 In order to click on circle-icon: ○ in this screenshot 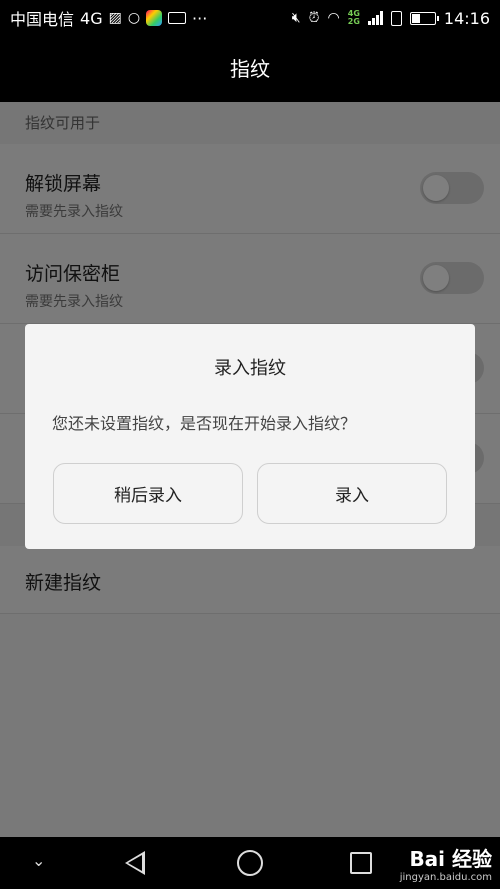, I will do `click(134, 18)`.